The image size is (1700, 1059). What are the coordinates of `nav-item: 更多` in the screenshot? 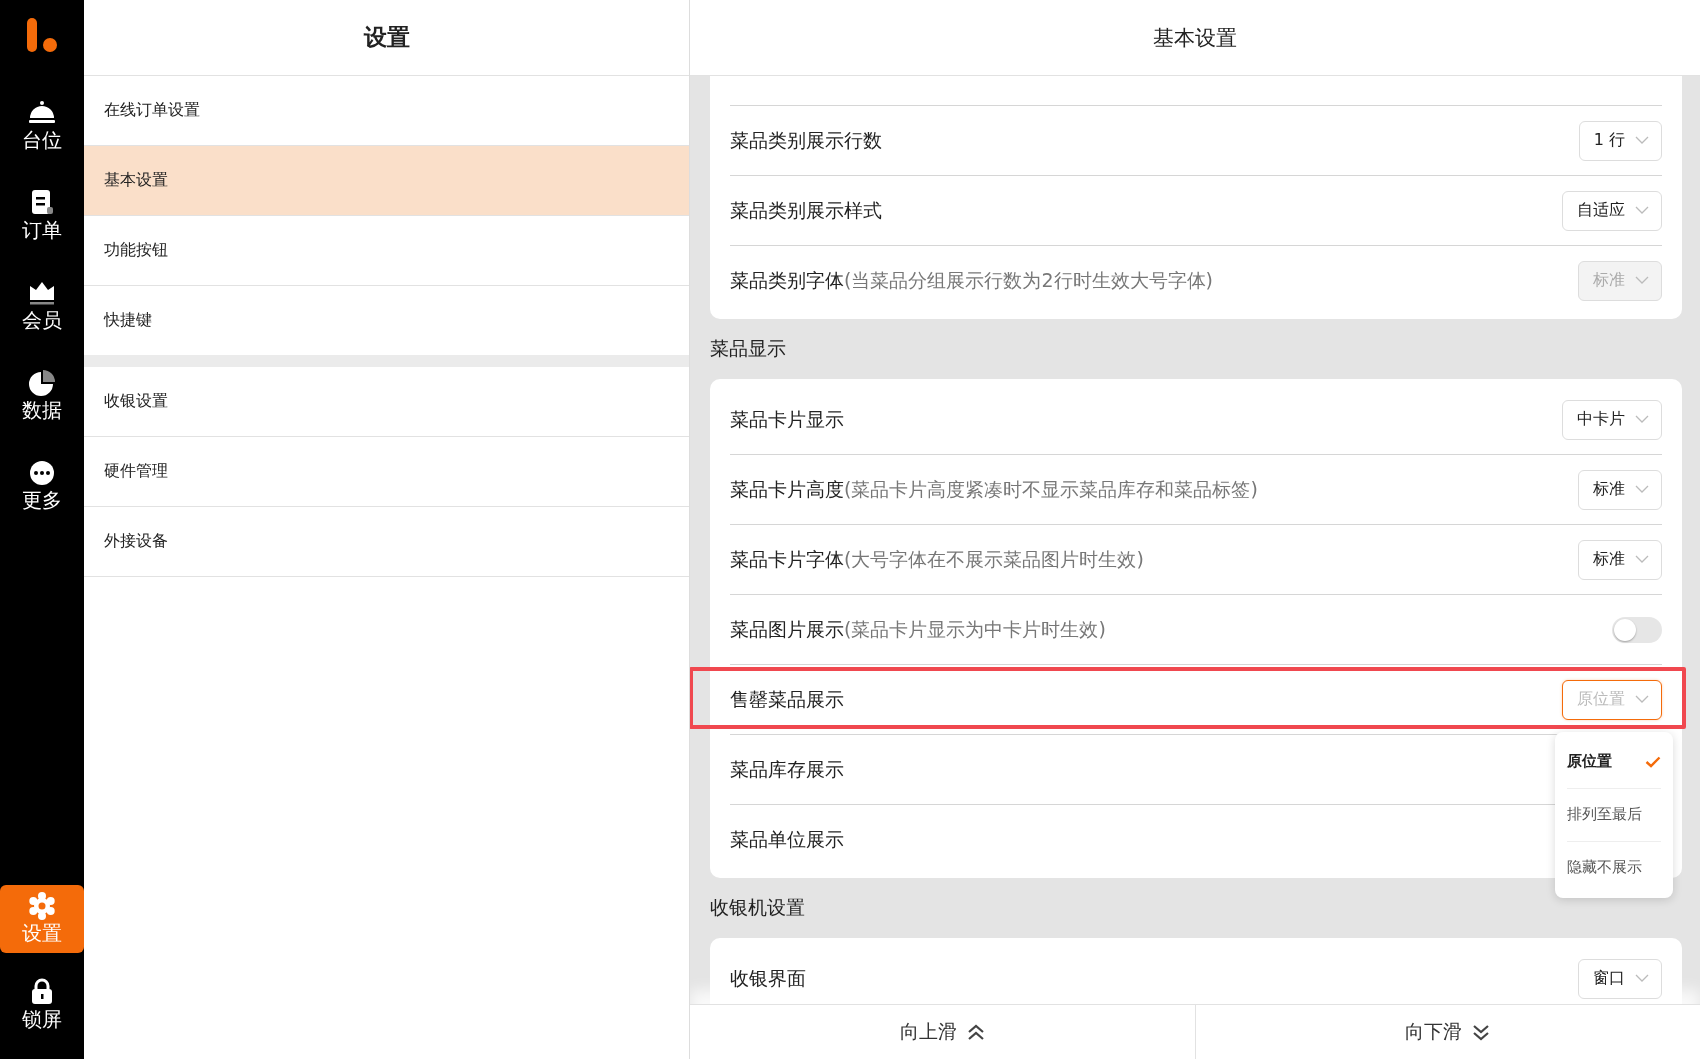 It's located at (42, 486).